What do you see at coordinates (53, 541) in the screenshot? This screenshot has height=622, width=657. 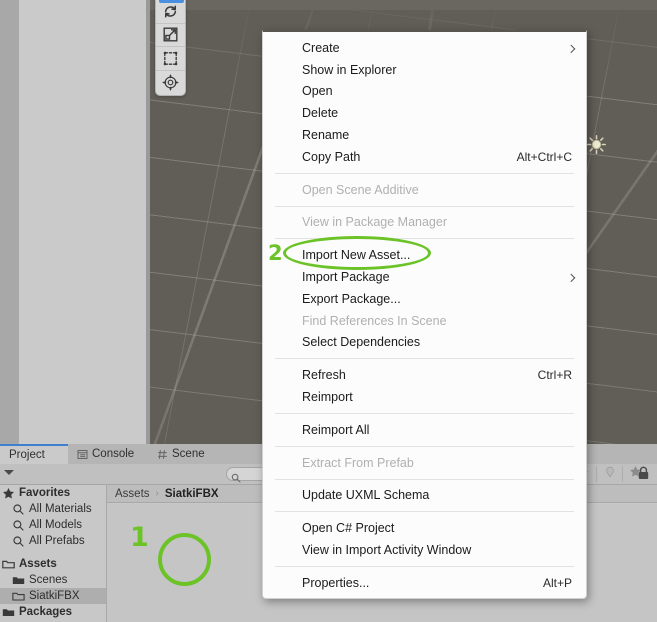 I see `tree-item-all-prefabs: All Prefabs` at bounding box center [53, 541].